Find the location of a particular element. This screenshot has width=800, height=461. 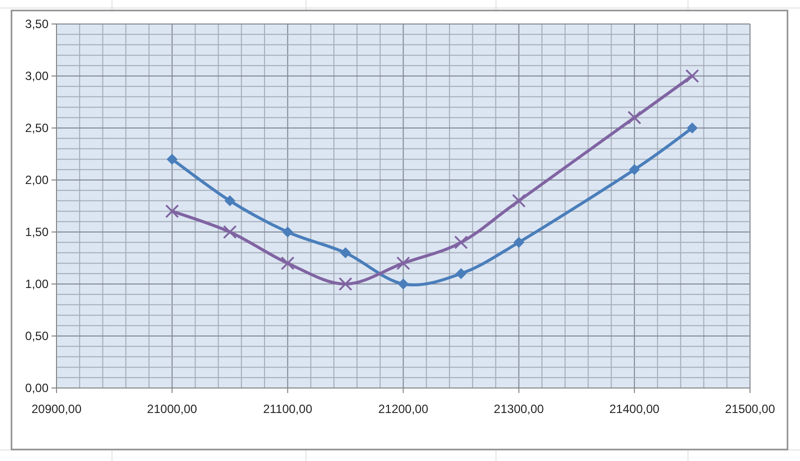

y-tick-label: 1,50 is located at coordinates (36, 232).